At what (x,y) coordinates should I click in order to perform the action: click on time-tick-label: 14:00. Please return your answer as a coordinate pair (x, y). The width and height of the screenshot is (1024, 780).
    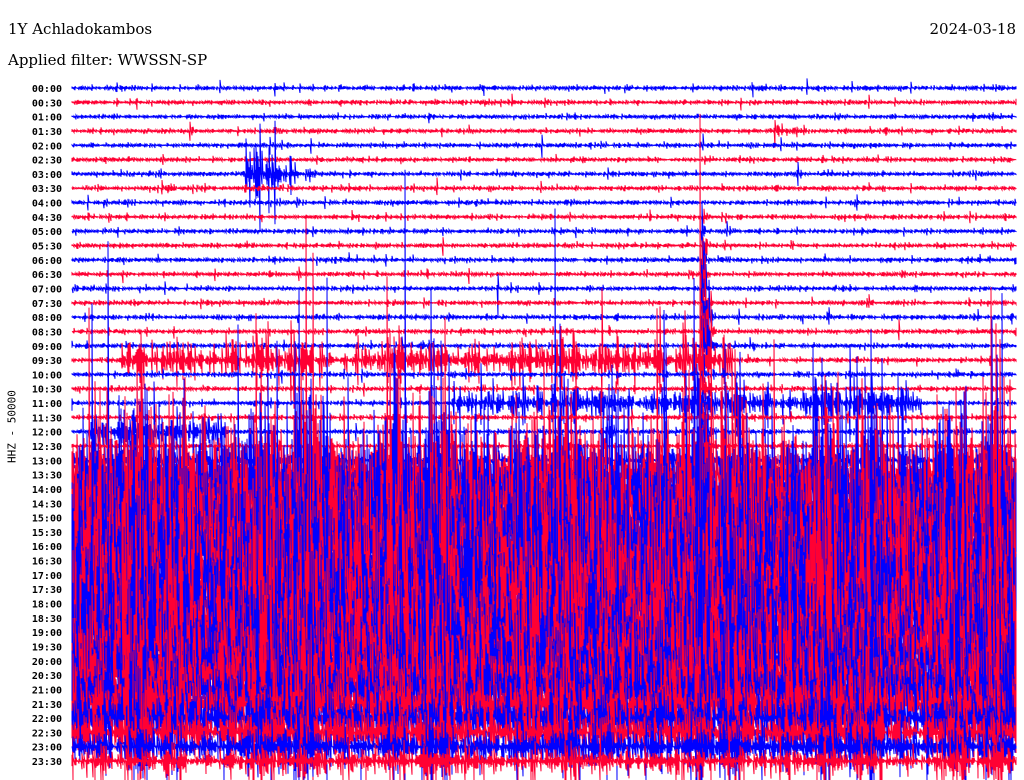
    Looking at the image, I should click on (47, 490).